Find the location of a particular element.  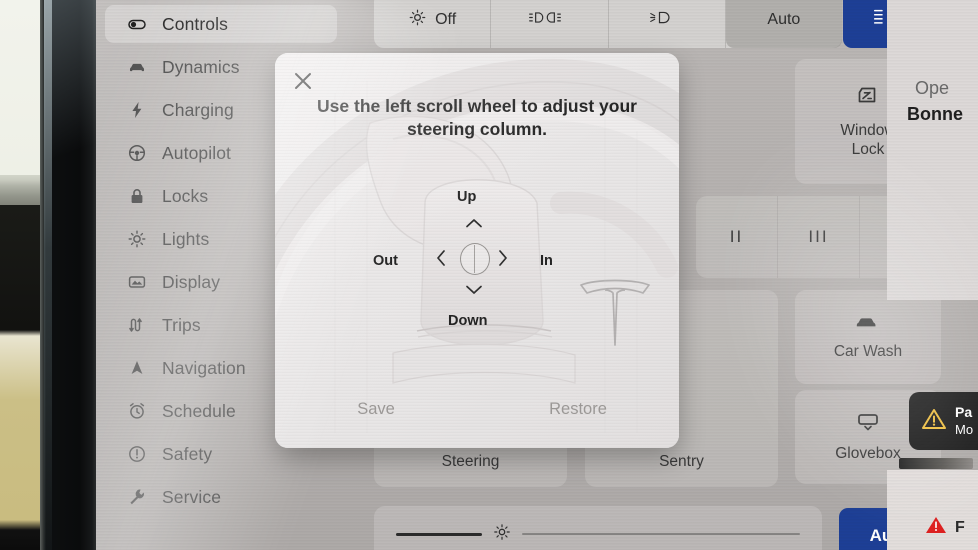

restore-button: Restore is located at coordinates (578, 409).